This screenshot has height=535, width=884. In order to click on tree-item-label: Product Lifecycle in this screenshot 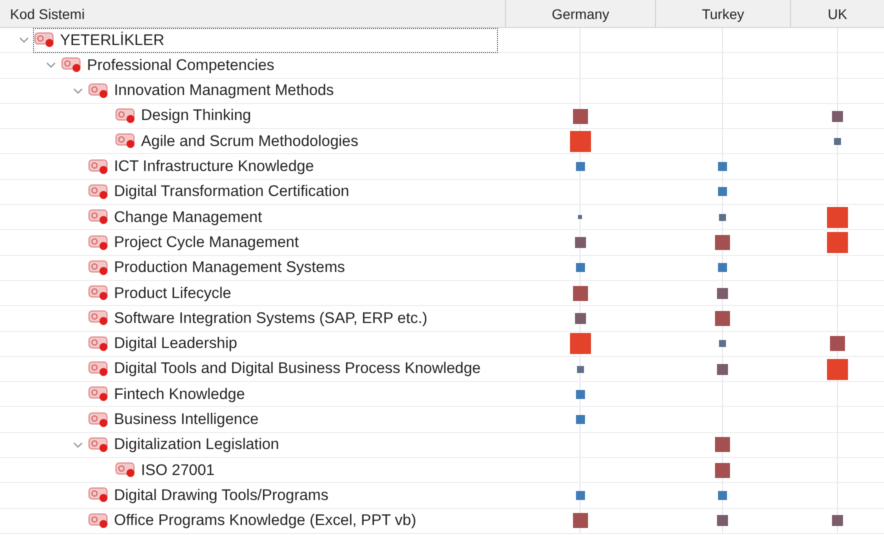, I will do `click(173, 294)`.